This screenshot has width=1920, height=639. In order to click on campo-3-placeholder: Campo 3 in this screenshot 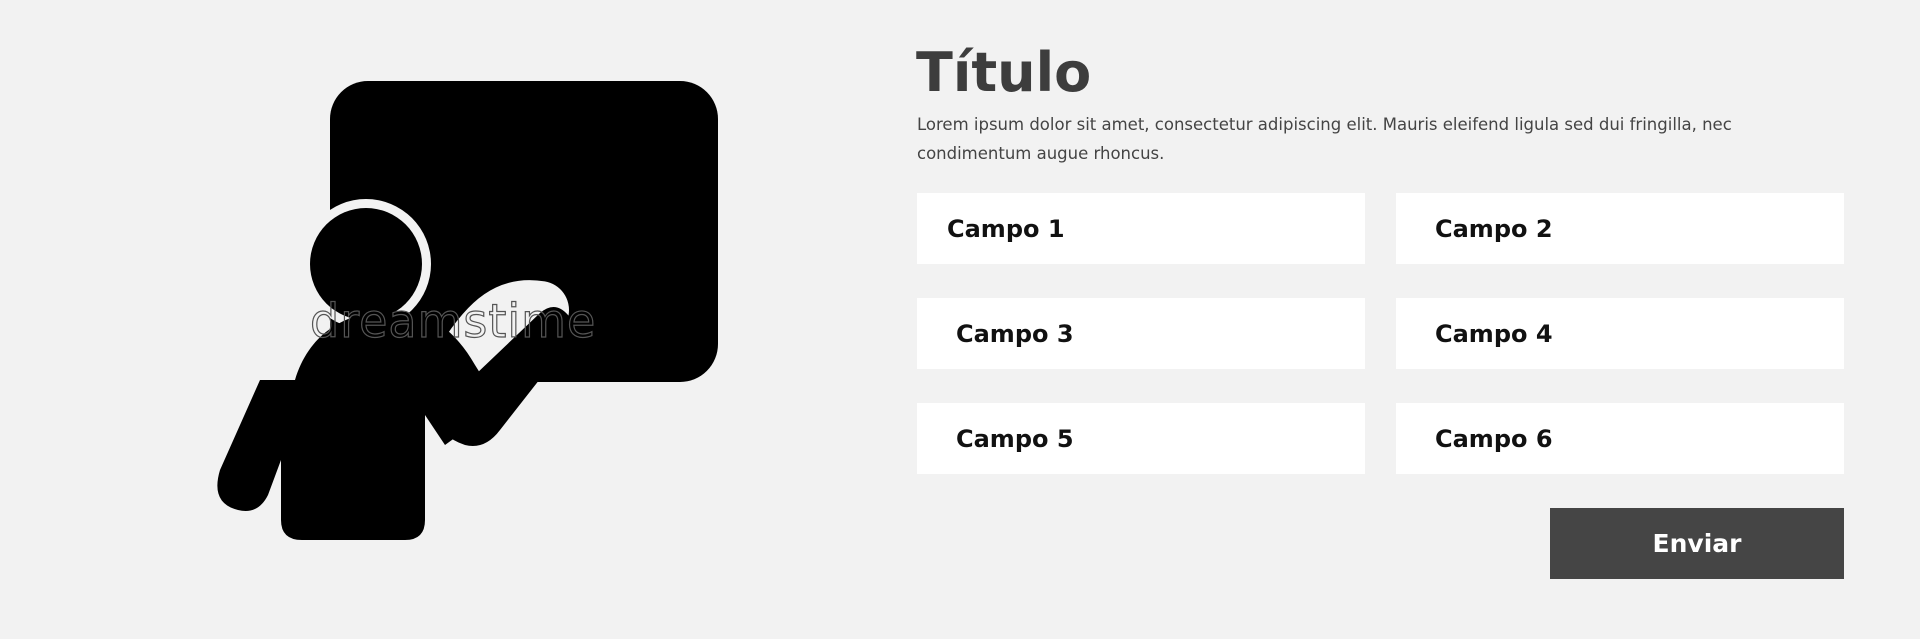, I will do `click(1015, 333)`.